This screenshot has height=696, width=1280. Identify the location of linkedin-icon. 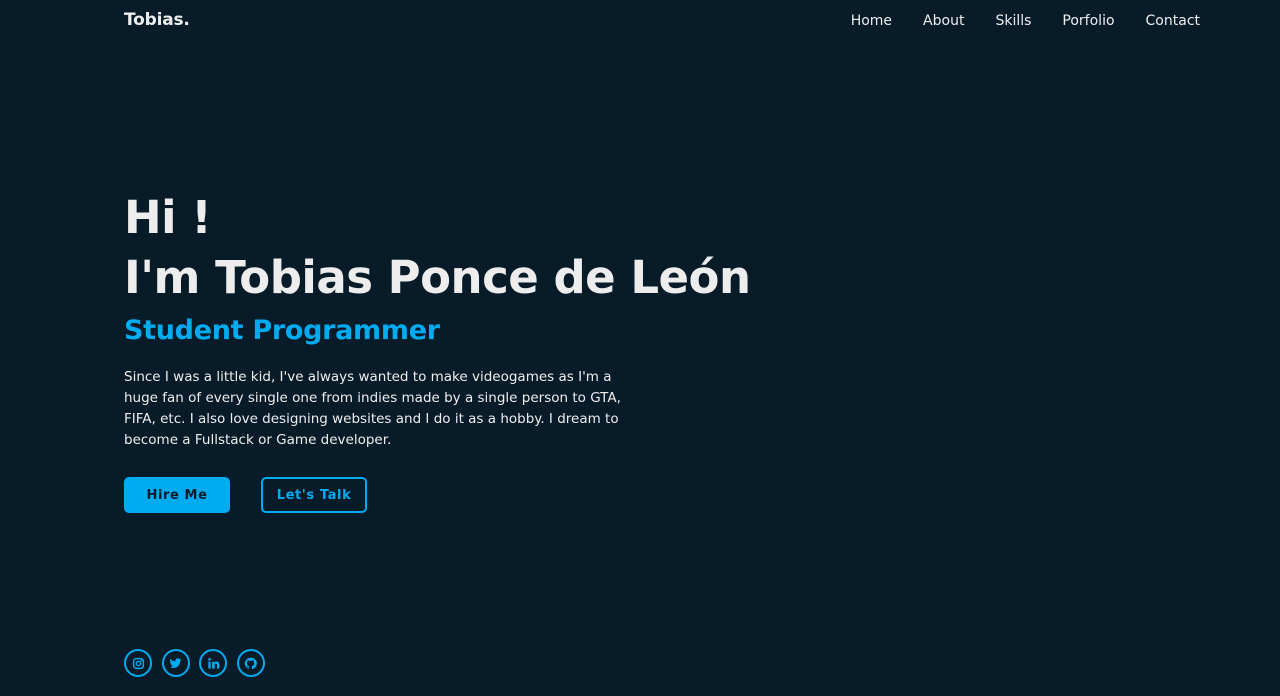
(213, 663).